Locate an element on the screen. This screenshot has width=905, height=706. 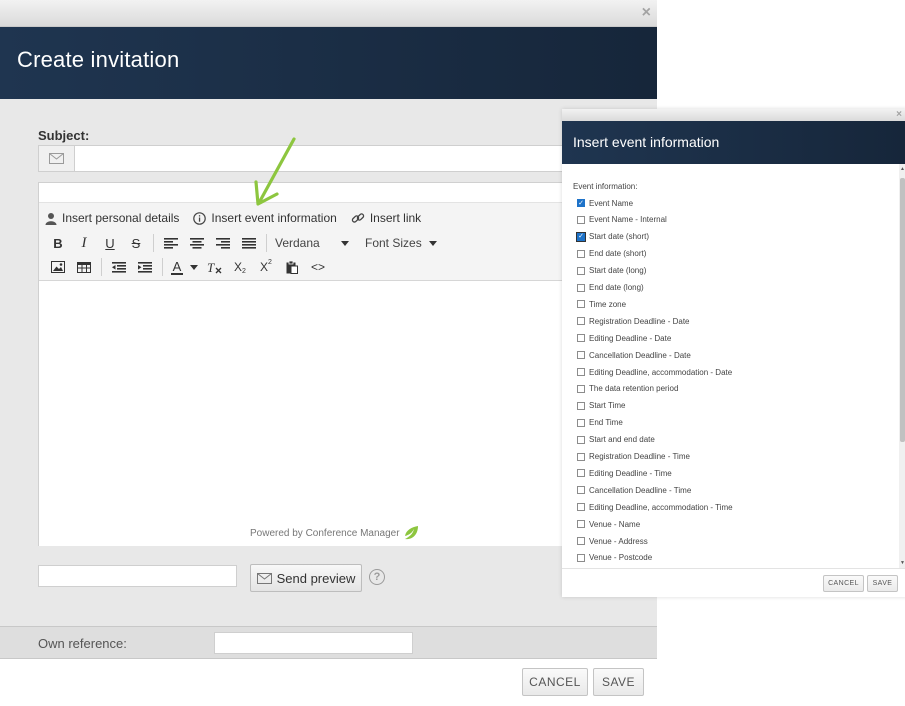
insert-table-button is located at coordinates (84, 267).